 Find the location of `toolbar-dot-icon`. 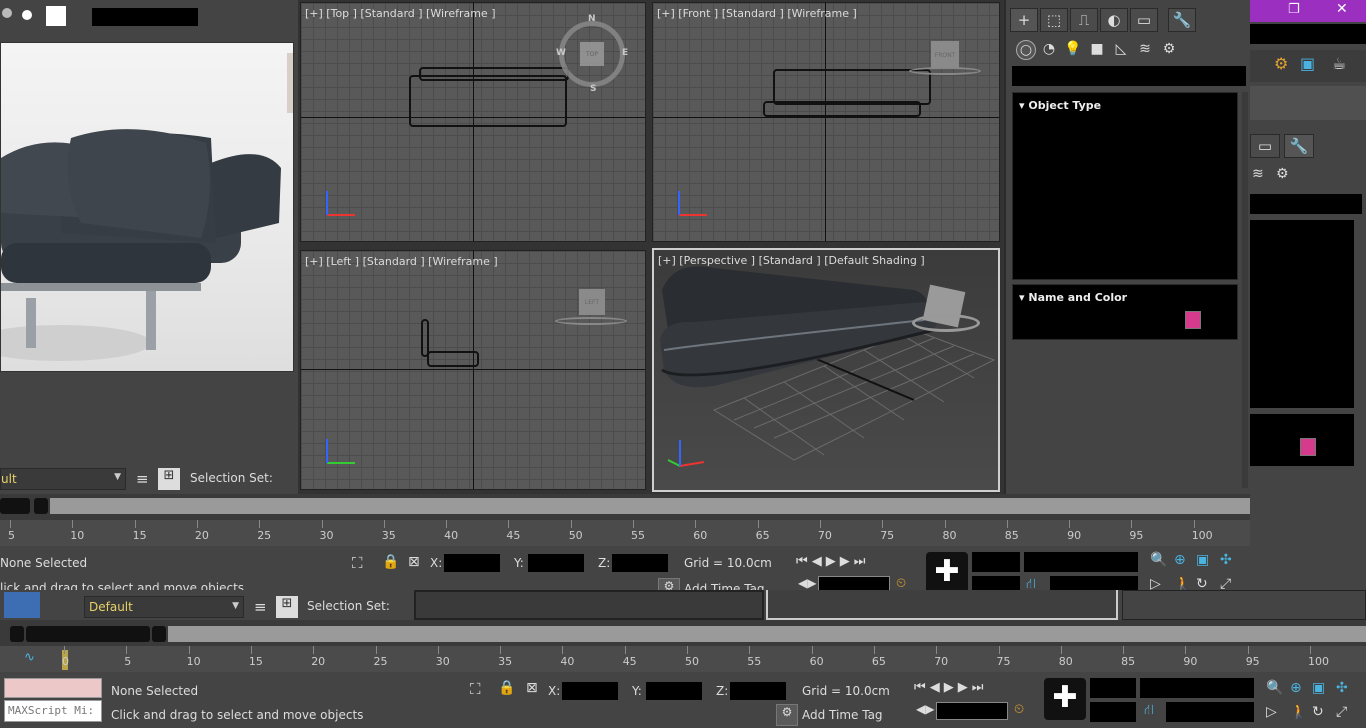

toolbar-dot-icon is located at coordinates (7, 13).